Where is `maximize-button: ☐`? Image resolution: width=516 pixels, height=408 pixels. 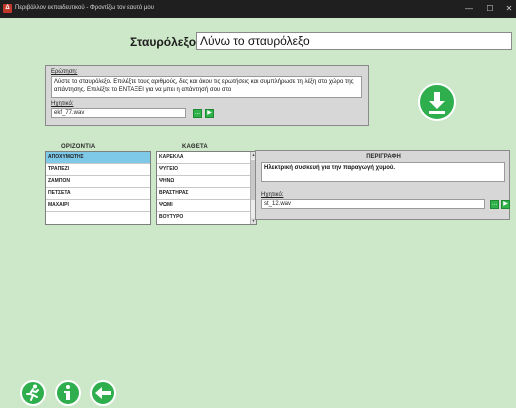
maximize-button: ☐ is located at coordinates (490, 9).